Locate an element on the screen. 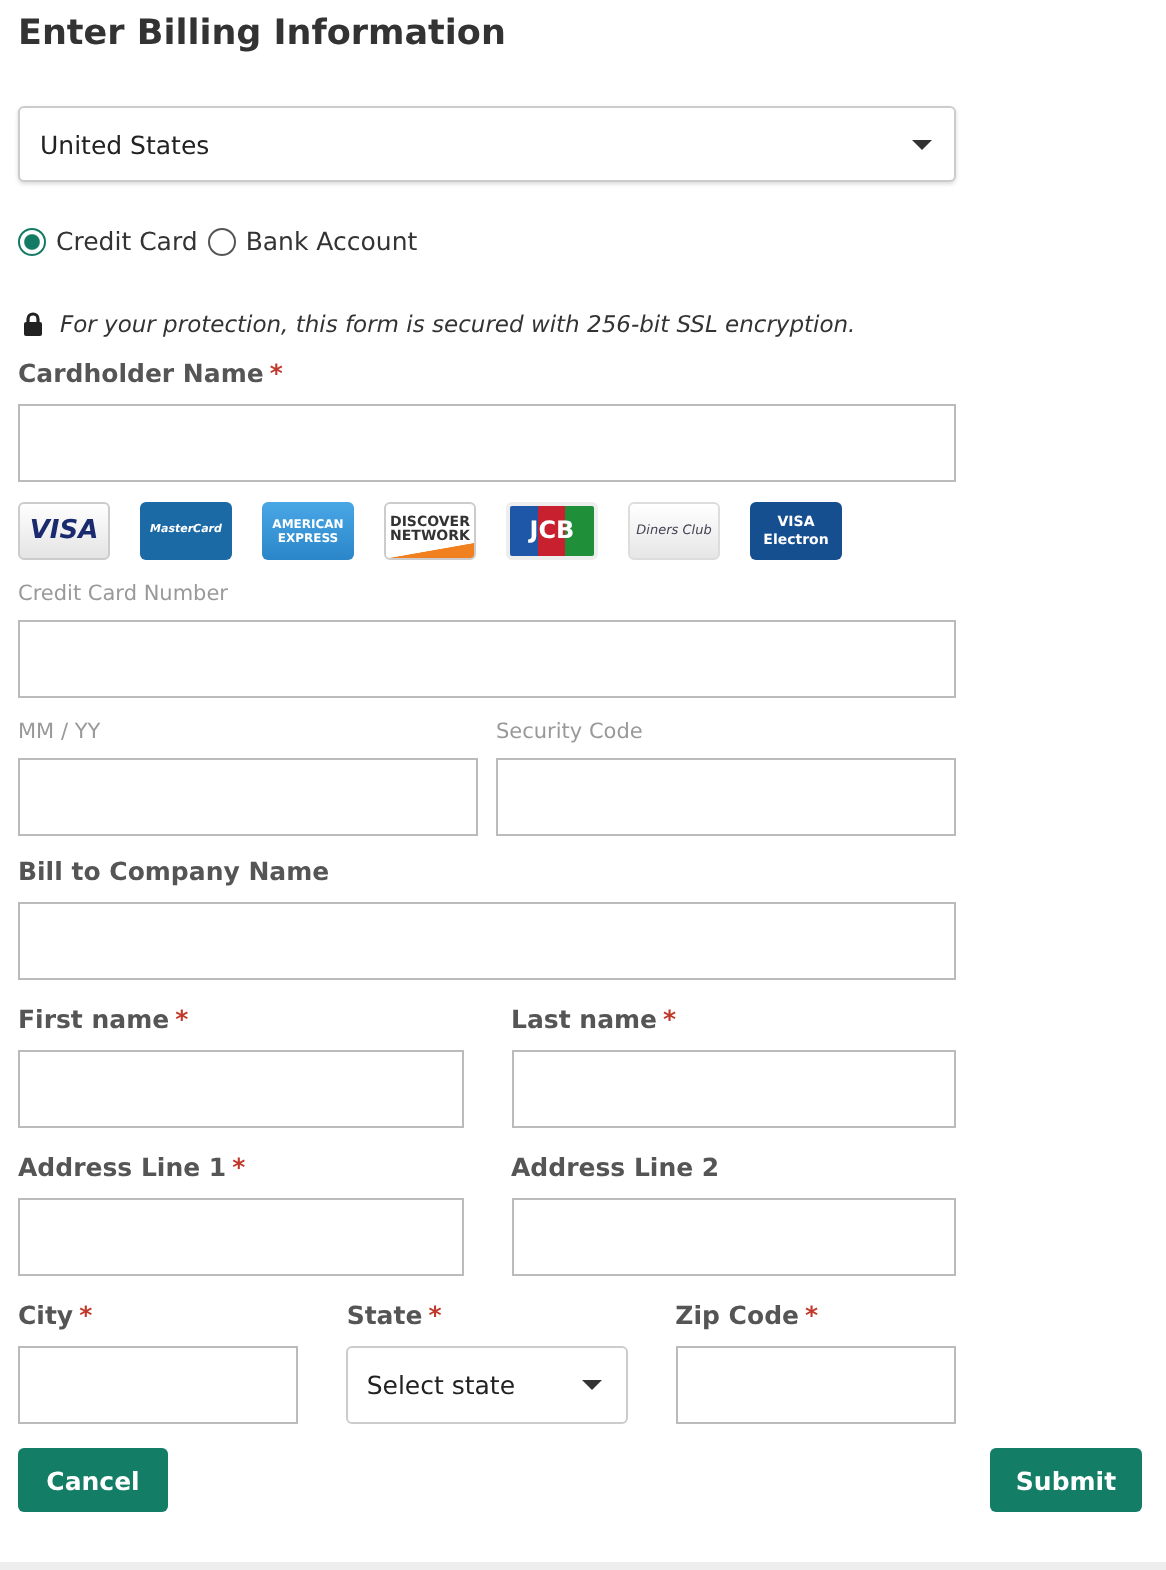 The width and height of the screenshot is (1166, 1570). country-select: United States is located at coordinates (487, 144).